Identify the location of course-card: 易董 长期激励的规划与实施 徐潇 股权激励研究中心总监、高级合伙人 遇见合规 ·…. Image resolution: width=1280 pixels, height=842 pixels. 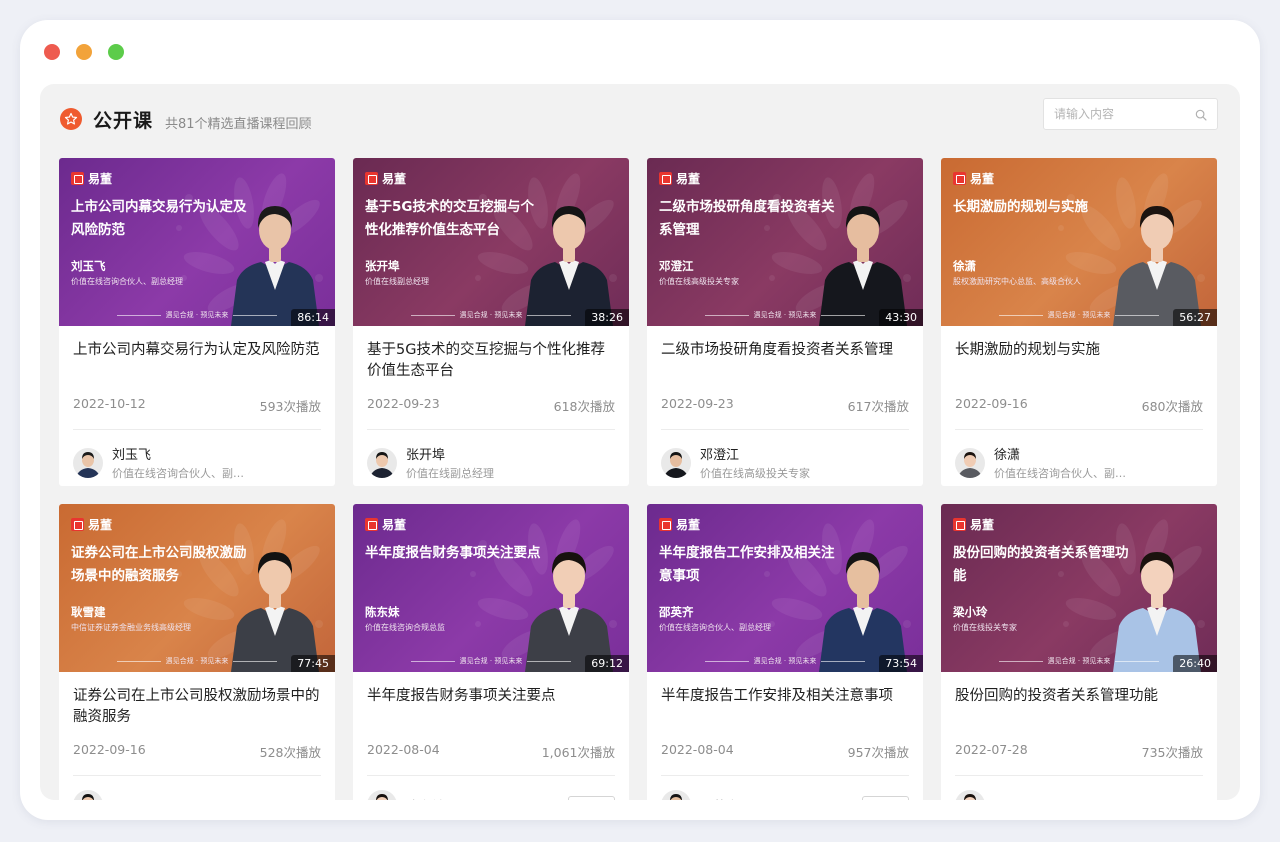
(1079, 322).